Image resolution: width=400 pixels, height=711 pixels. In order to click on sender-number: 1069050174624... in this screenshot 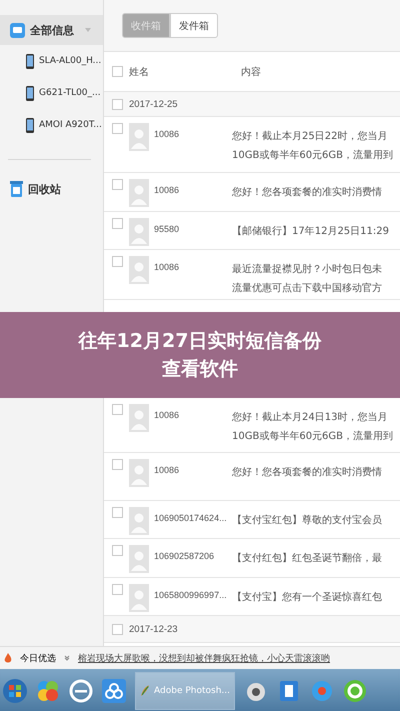, I will do `click(191, 518)`.